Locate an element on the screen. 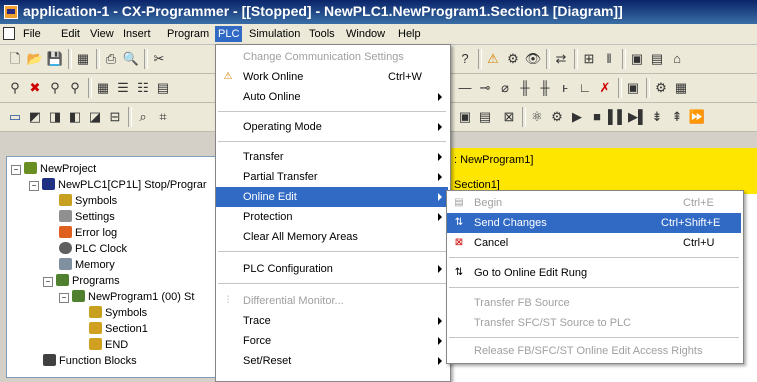 This screenshot has height=382, width=757. tree-item-programs: − Programs is located at coordinates (81, 281).